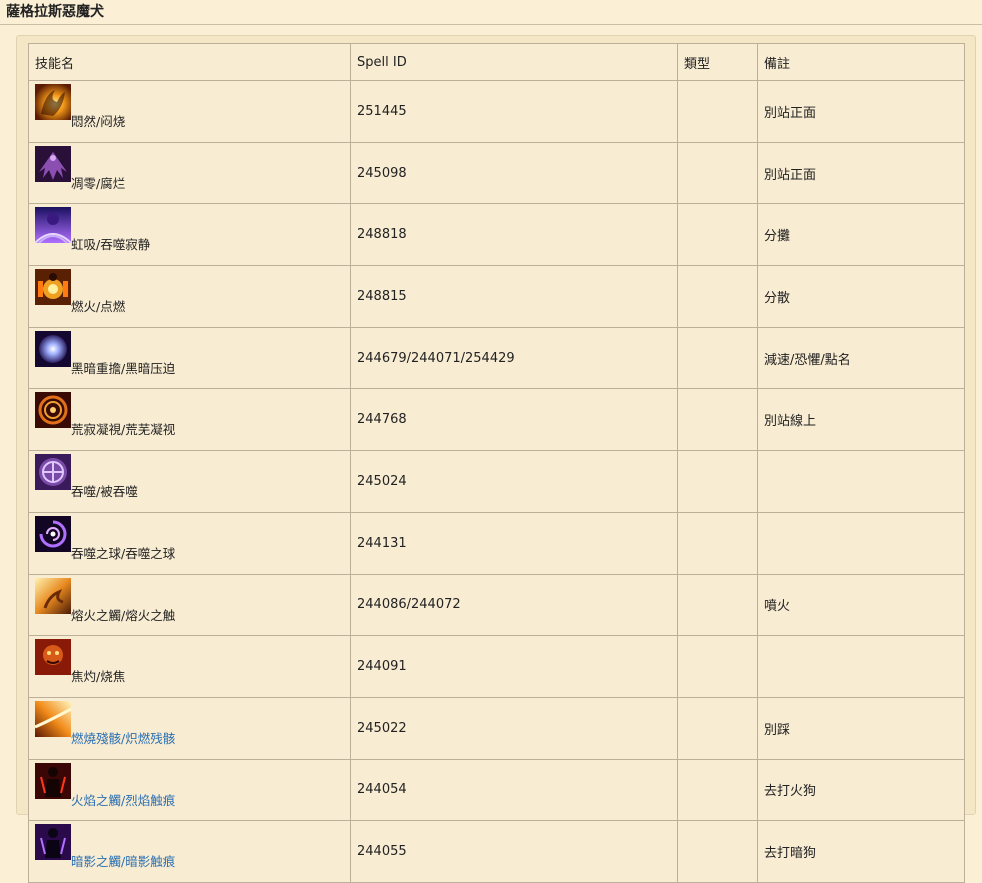 The image size is (982, 883). Describe the element at coordinates (514, 358) in the screenshot. I see `spell-id-cell: 244679/244071/254429` at that location.